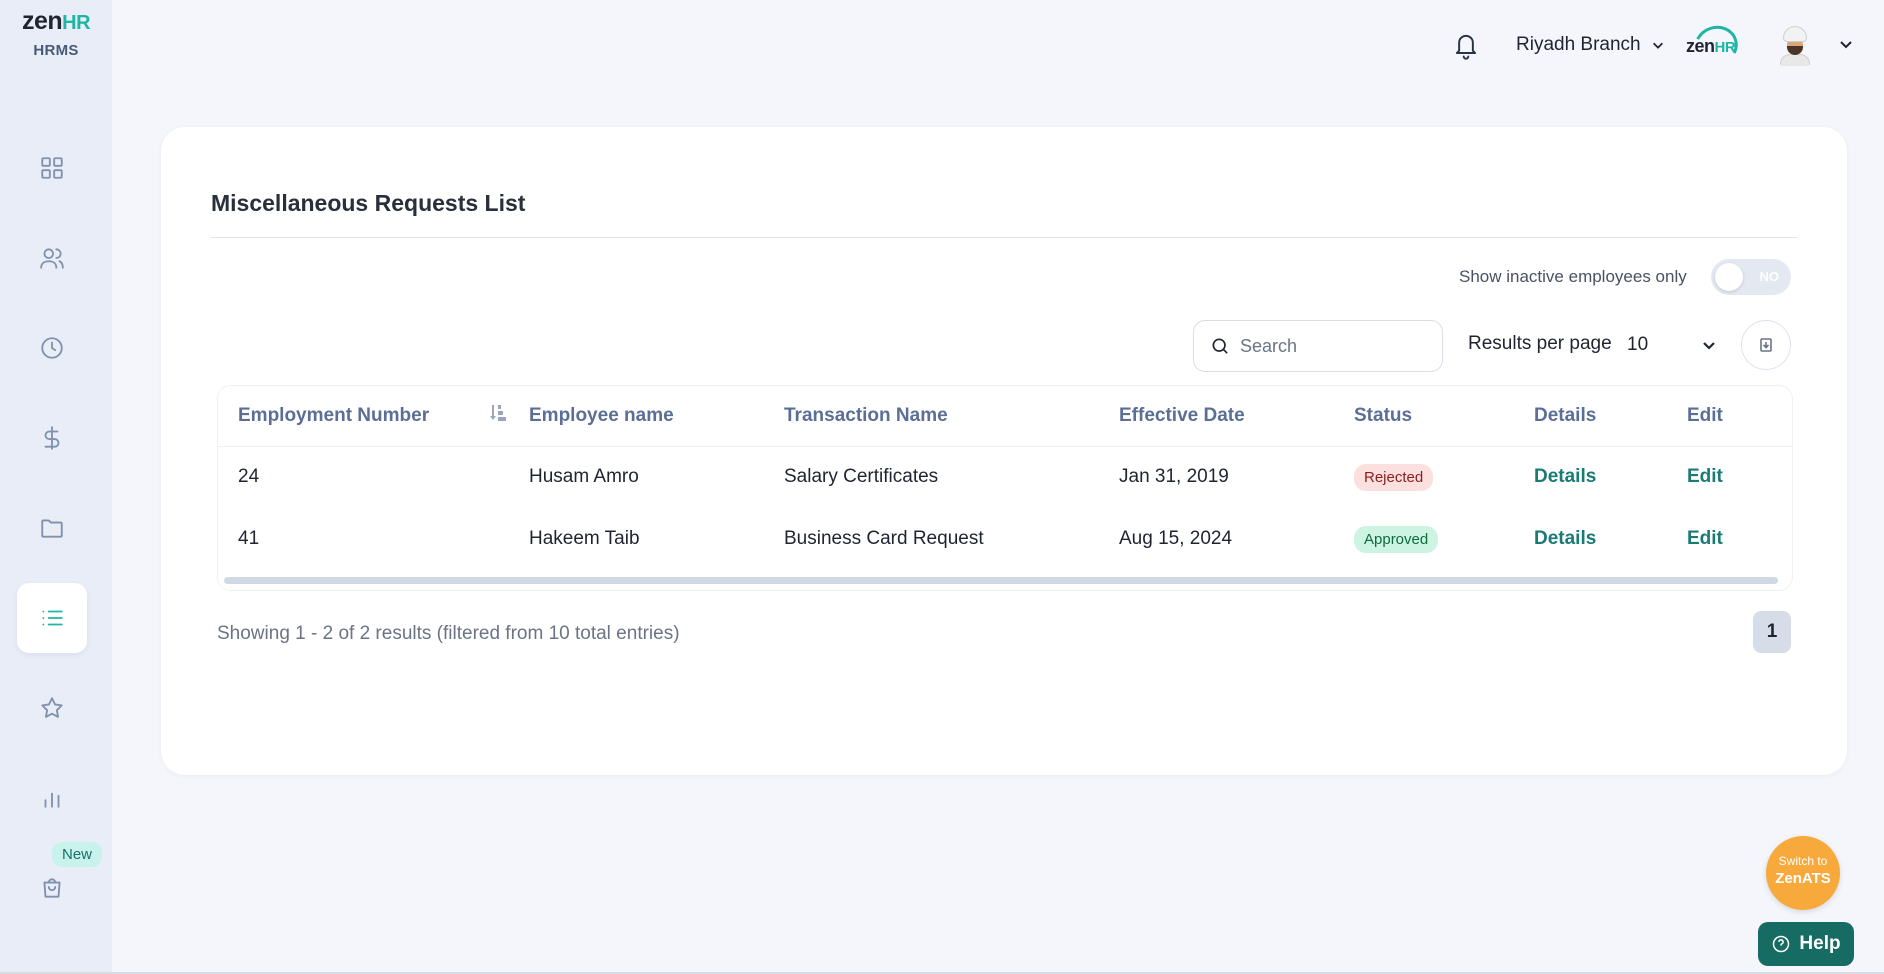 The width and height of the screenshot is (1884, 974). I want to click on cell-transaction-name: Business Card Request, so click(884, 538).